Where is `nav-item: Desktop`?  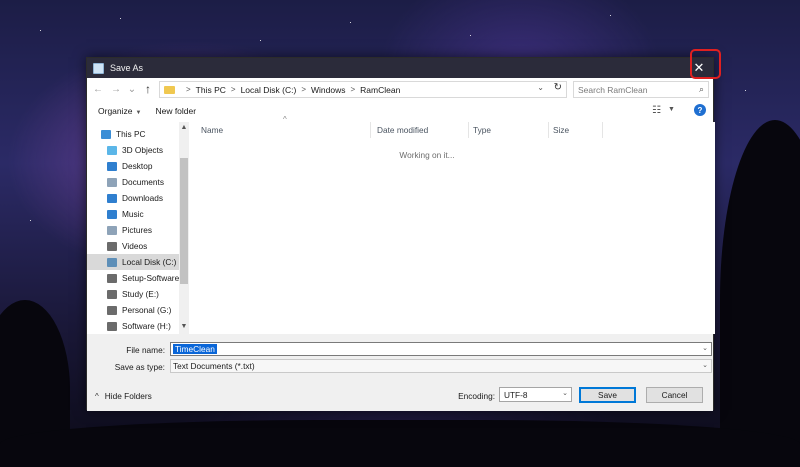
nav-item: Desktop is located at coordinates (133, 166).